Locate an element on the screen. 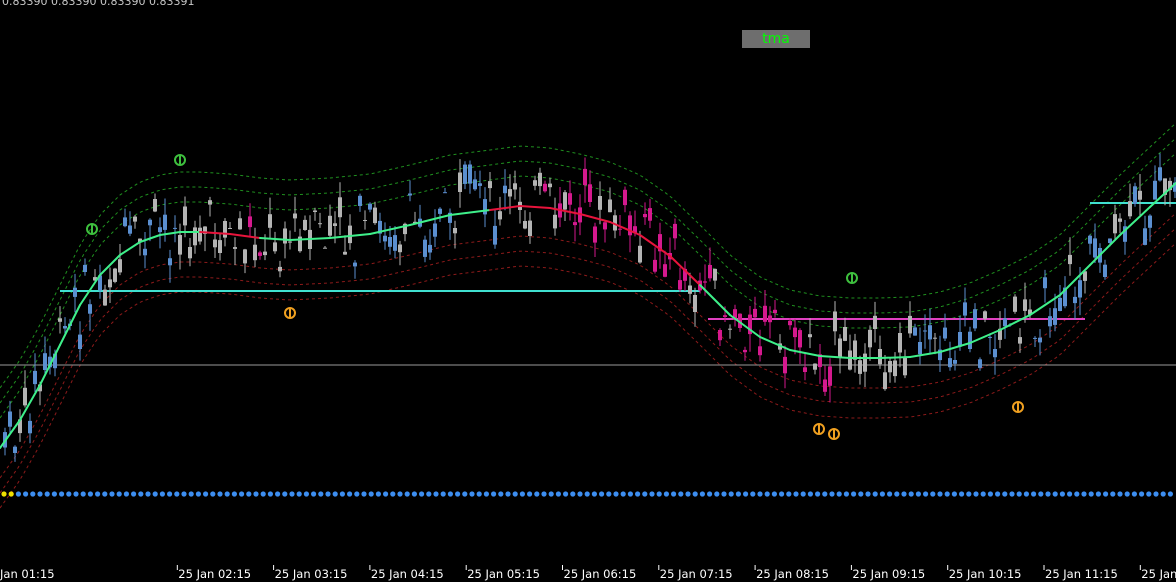 The width and height of the screenshot is (1176, 582). x-tick-label: 25 Jan 09:15 is located at coordinates (888, 574).